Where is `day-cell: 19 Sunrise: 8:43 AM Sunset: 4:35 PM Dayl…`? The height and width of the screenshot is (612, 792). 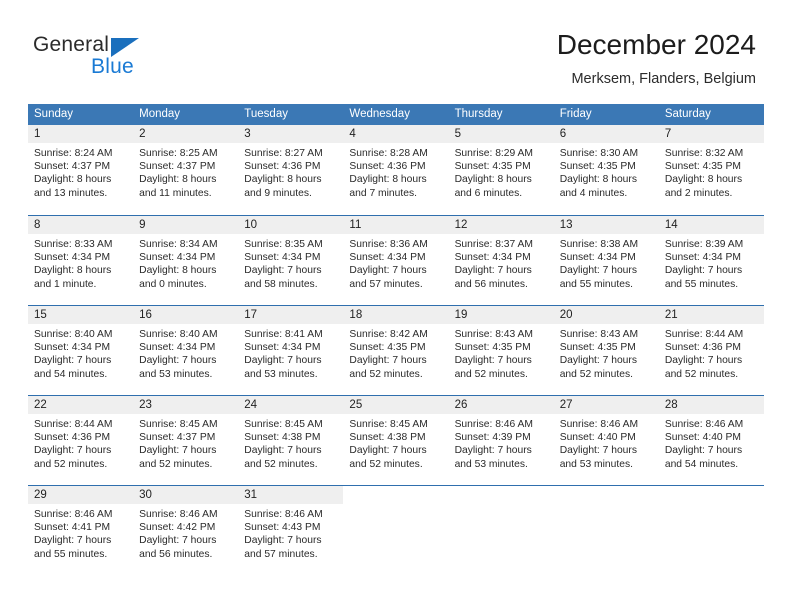 day-cell: 19 Sunrise: 8:43 AM Sunset: 4:35 PM Dayl… is located at coordinates (501, 350).